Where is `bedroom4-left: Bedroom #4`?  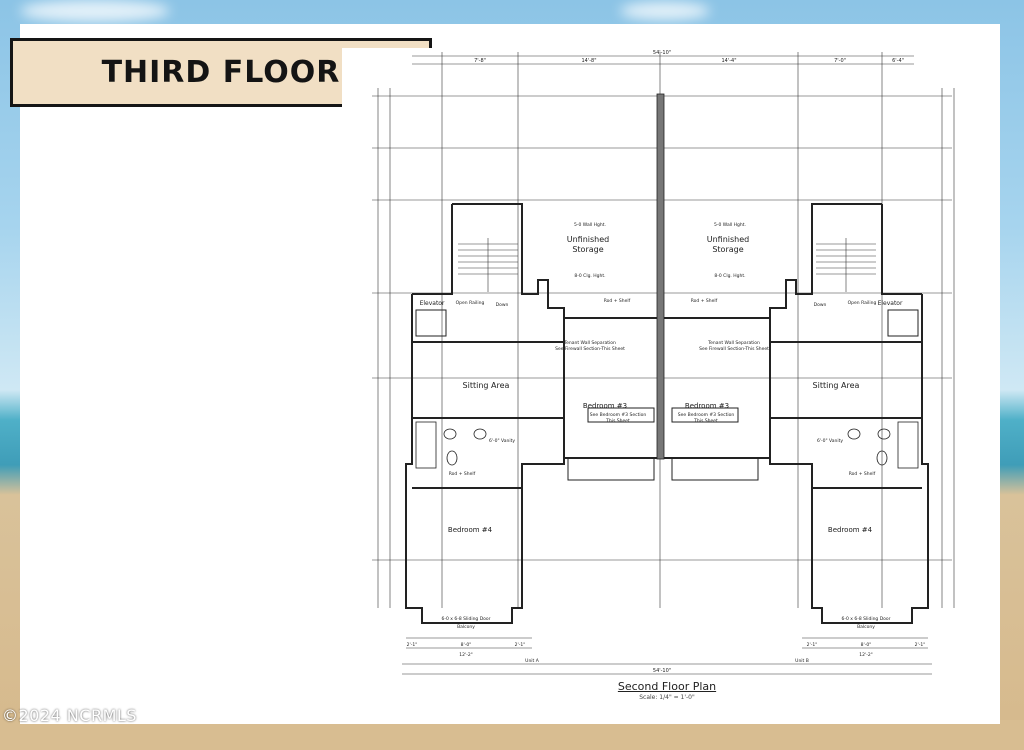 bedroom4-left: Bedroom #4 is located at coordinates (470, 530).